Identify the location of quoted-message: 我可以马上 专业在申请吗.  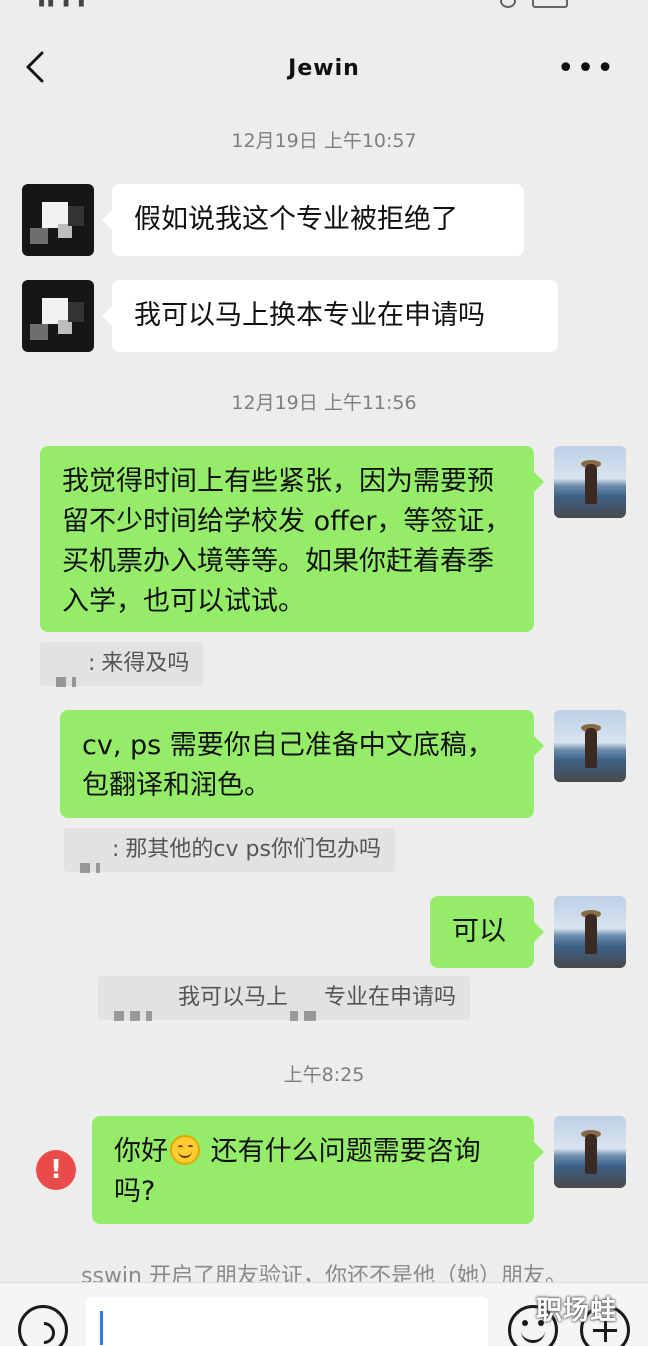
(284, 998).